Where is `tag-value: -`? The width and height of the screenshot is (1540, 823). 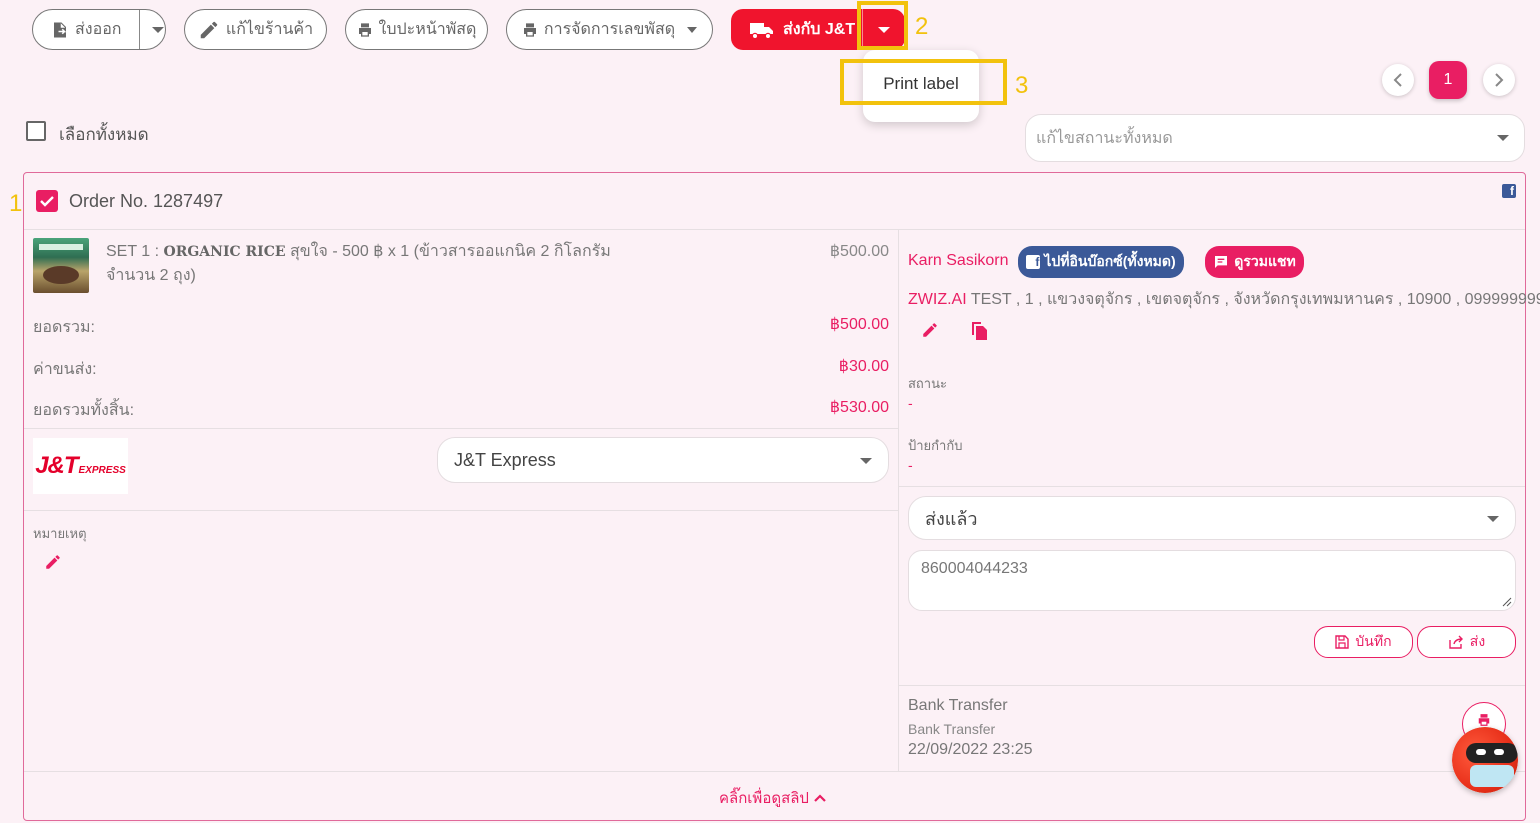 tag-value: - is located at coordinates (910, 465).